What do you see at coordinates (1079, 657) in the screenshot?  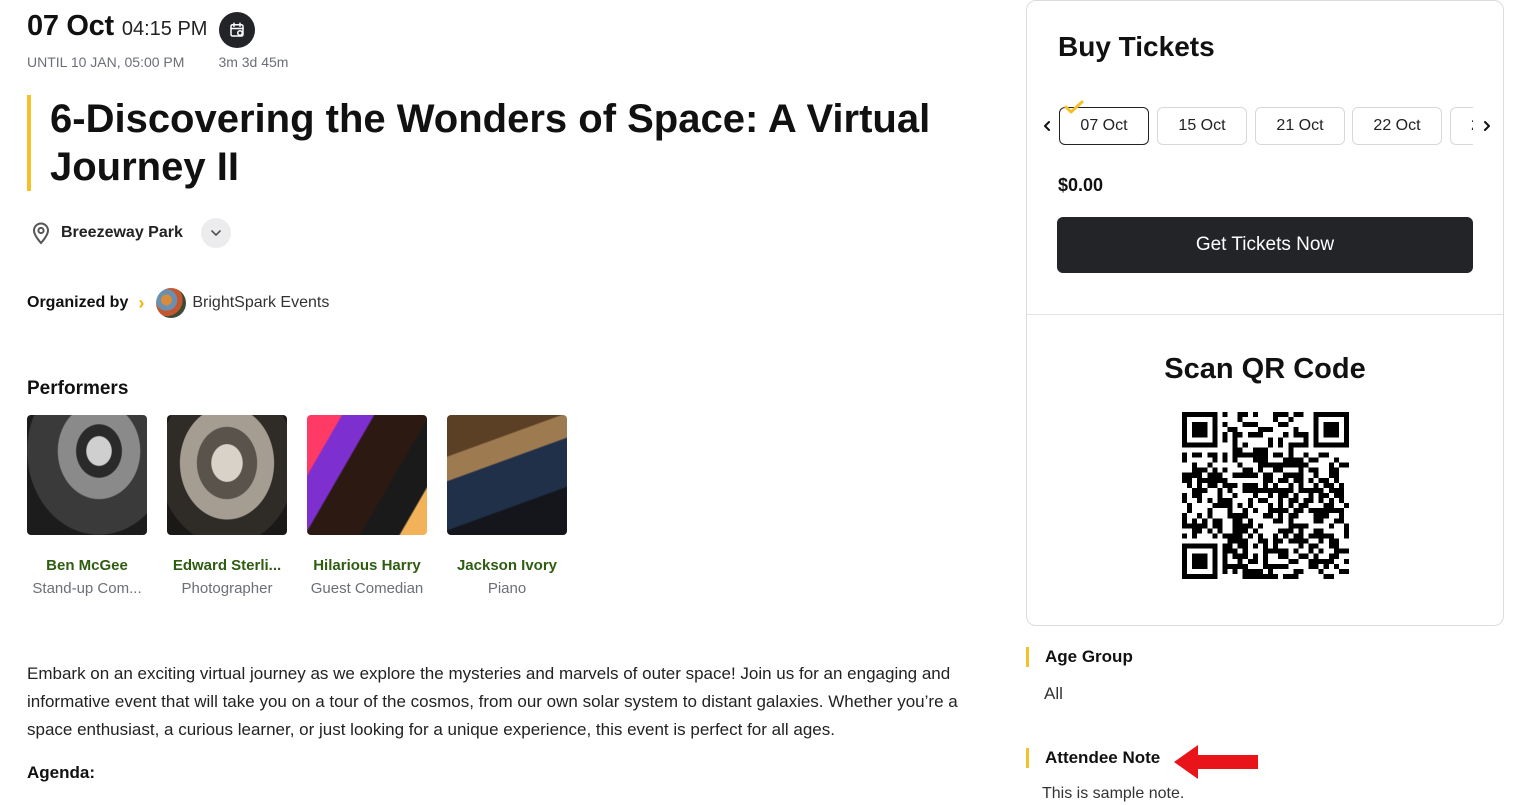 I see `age-group-block: Age Group` at bounding box center [1079, 657].